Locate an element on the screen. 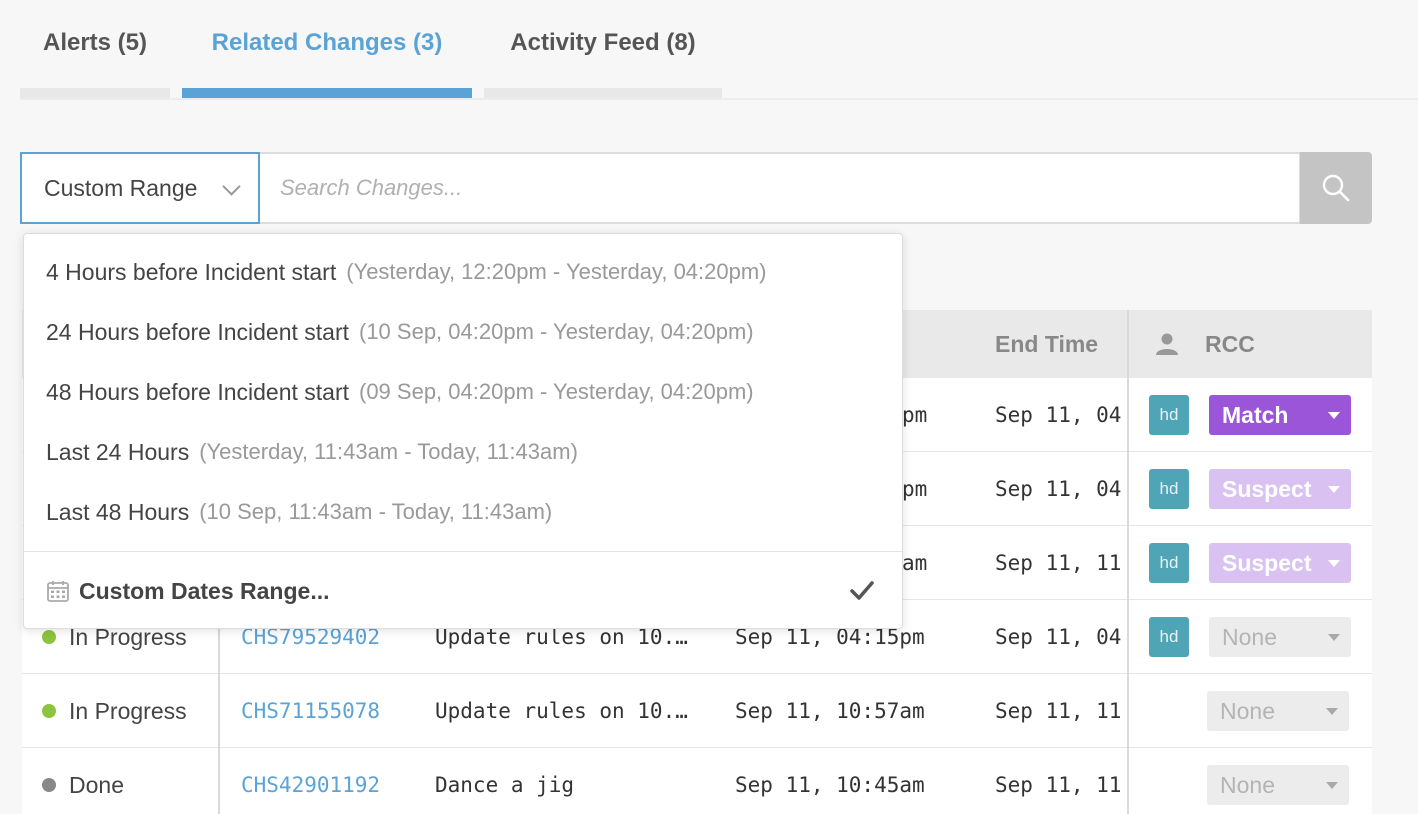 Image resolution: width=1418 pixels, height=814 pixels. tab-alerts: Alerts (5) is located at coordinates (95, 49).